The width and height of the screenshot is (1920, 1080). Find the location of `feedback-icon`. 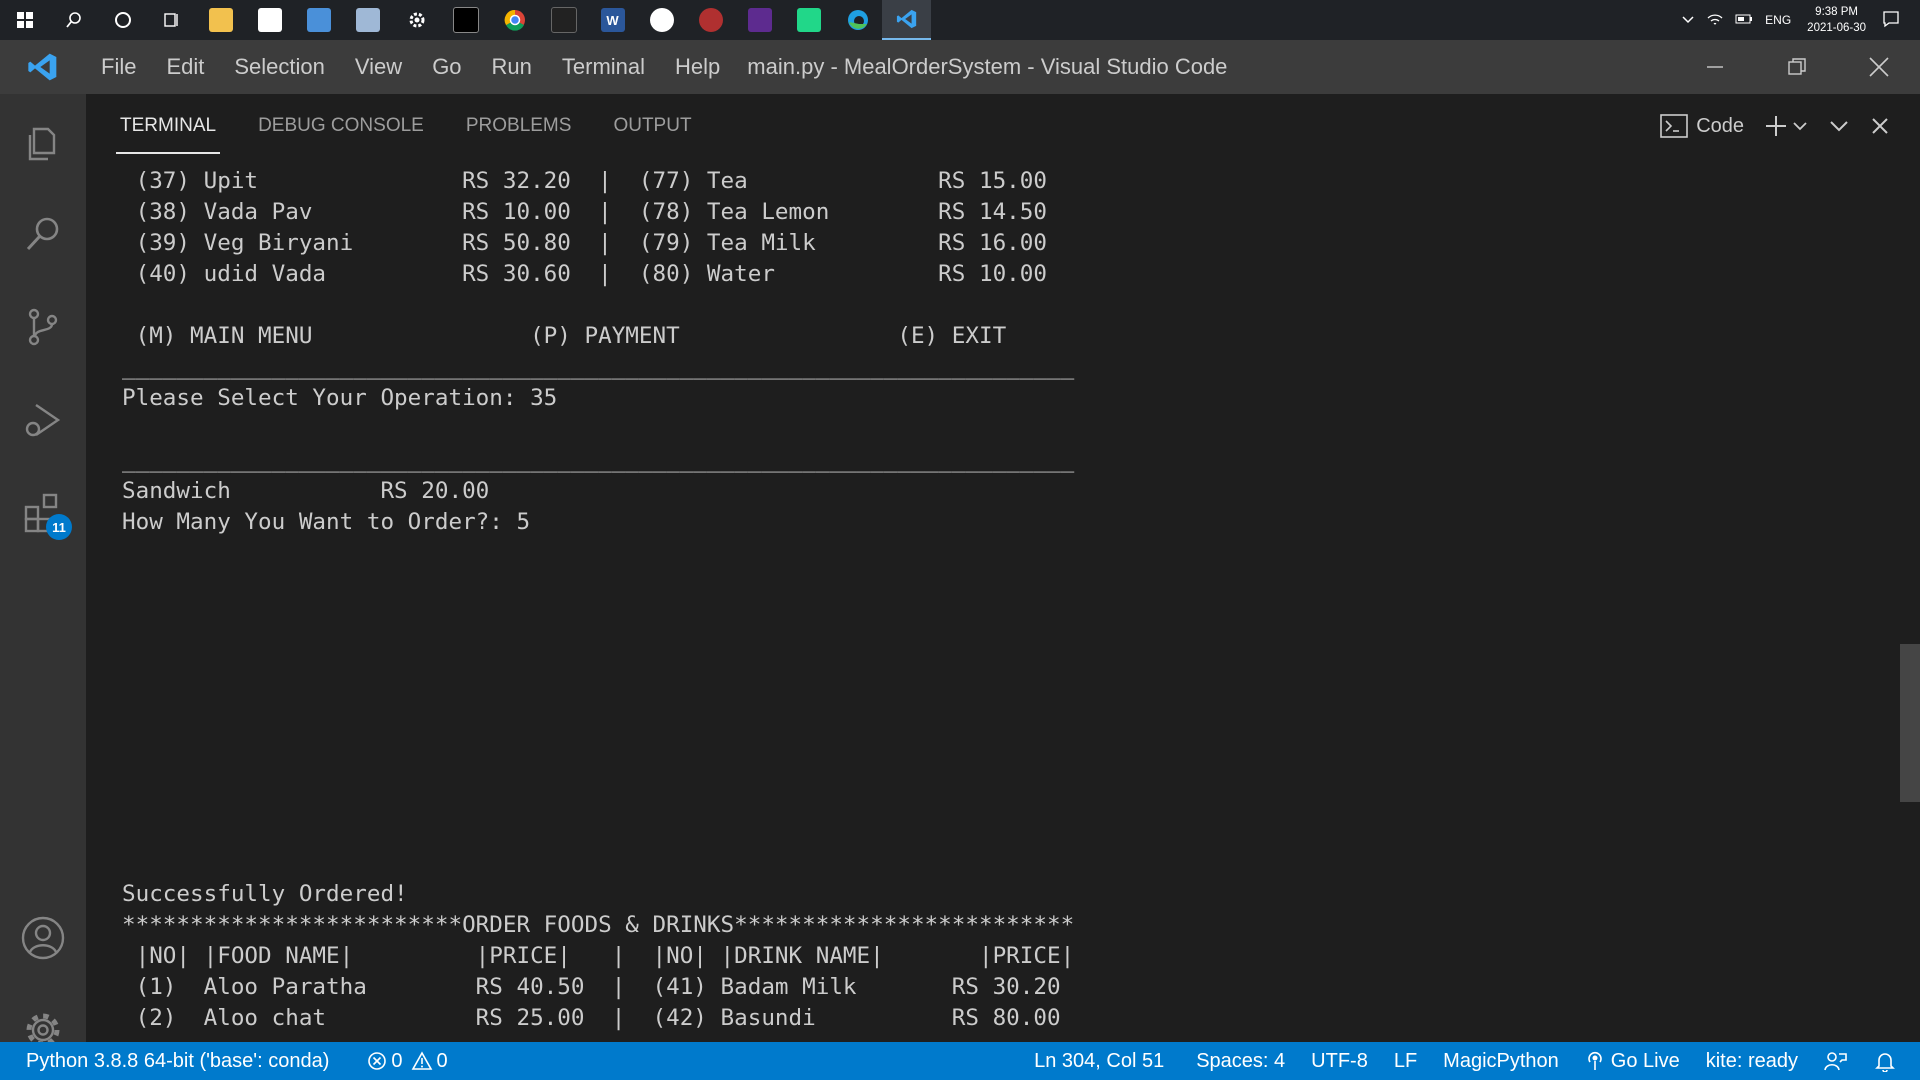

feedback-icon is located at coordinates (1835, 1061).